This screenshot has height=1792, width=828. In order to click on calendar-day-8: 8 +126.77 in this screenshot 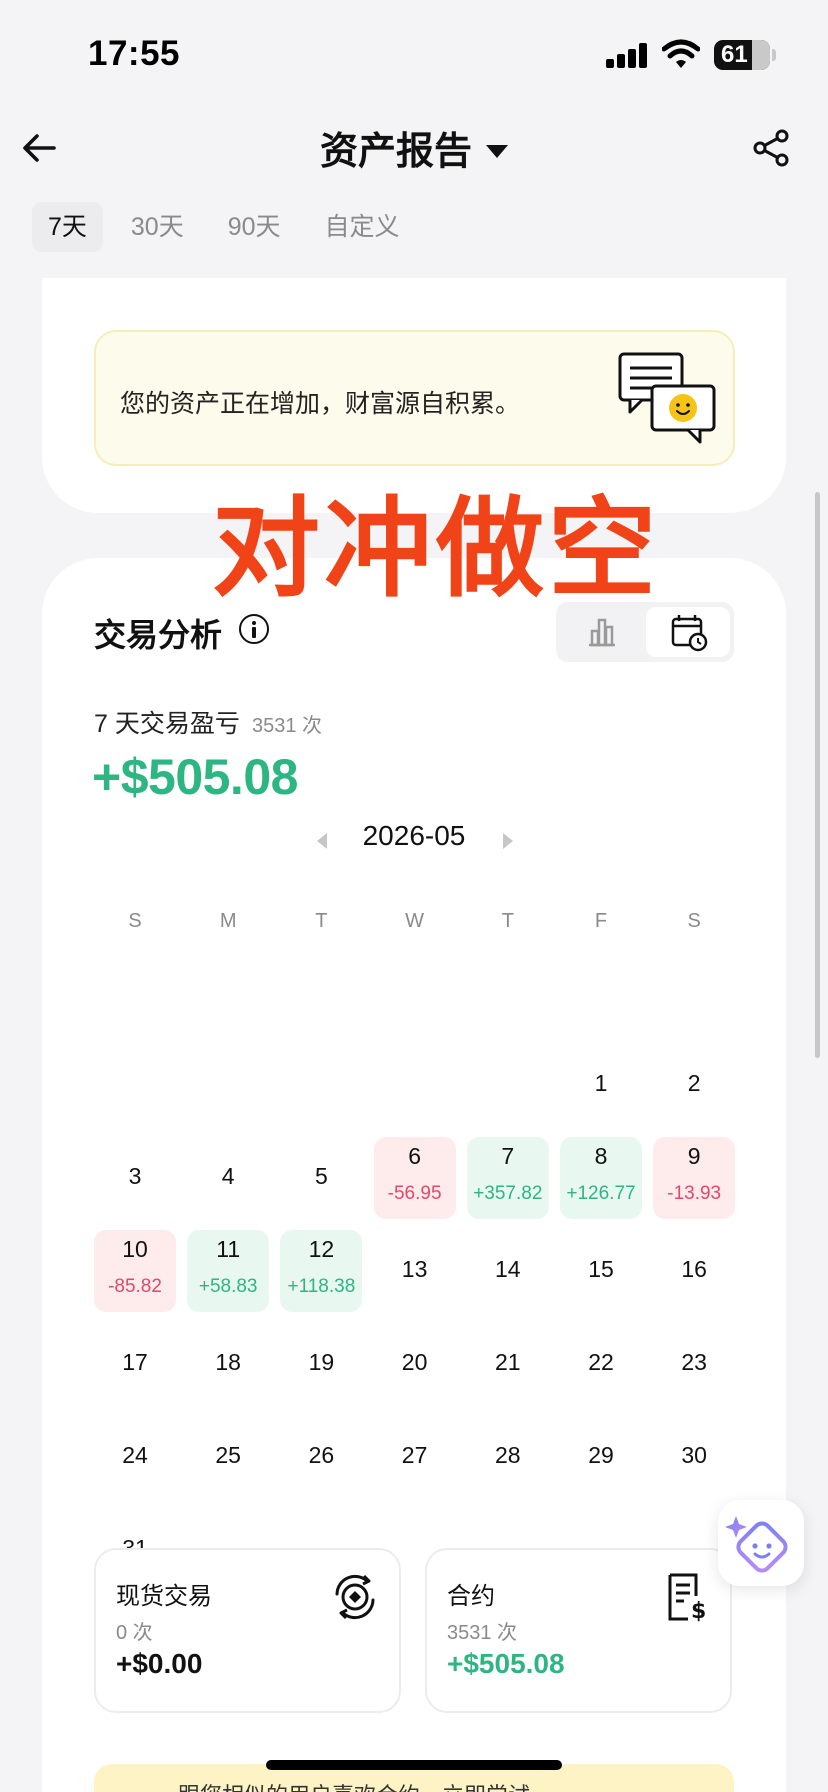, I will do `click(601, 1178)`.